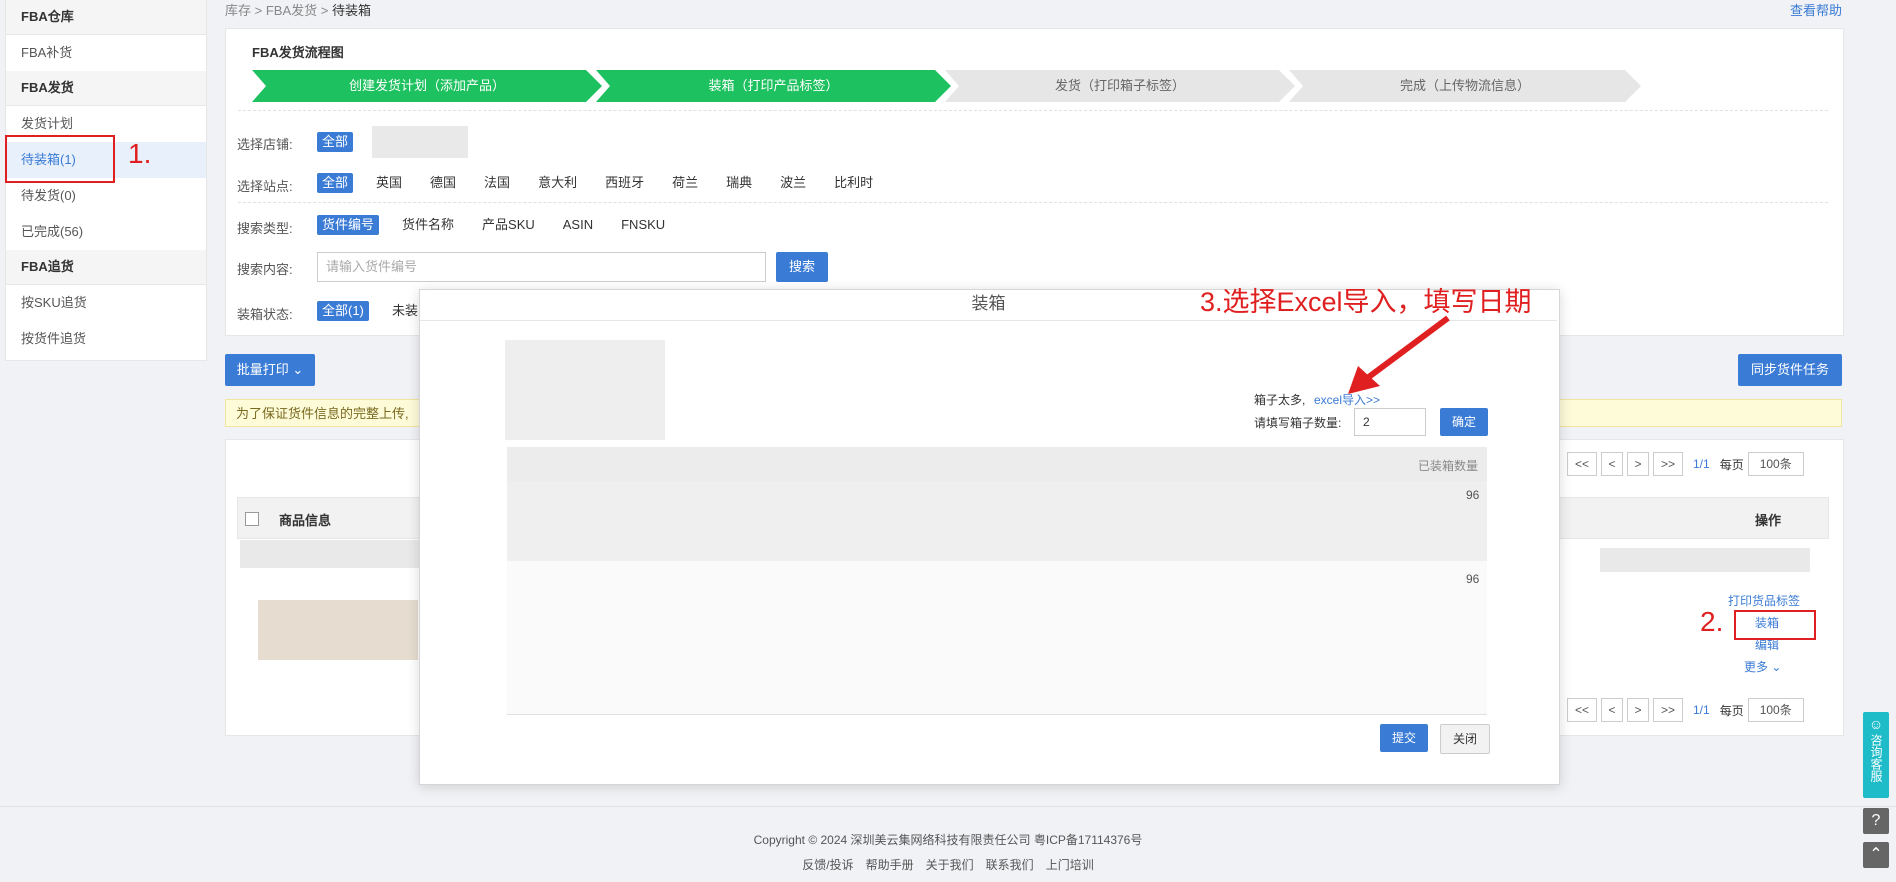  What do you see at coordinates (557, 183) in the screenshot?
I see `site-option-it: 意大利` at bounding box center [557, 183].